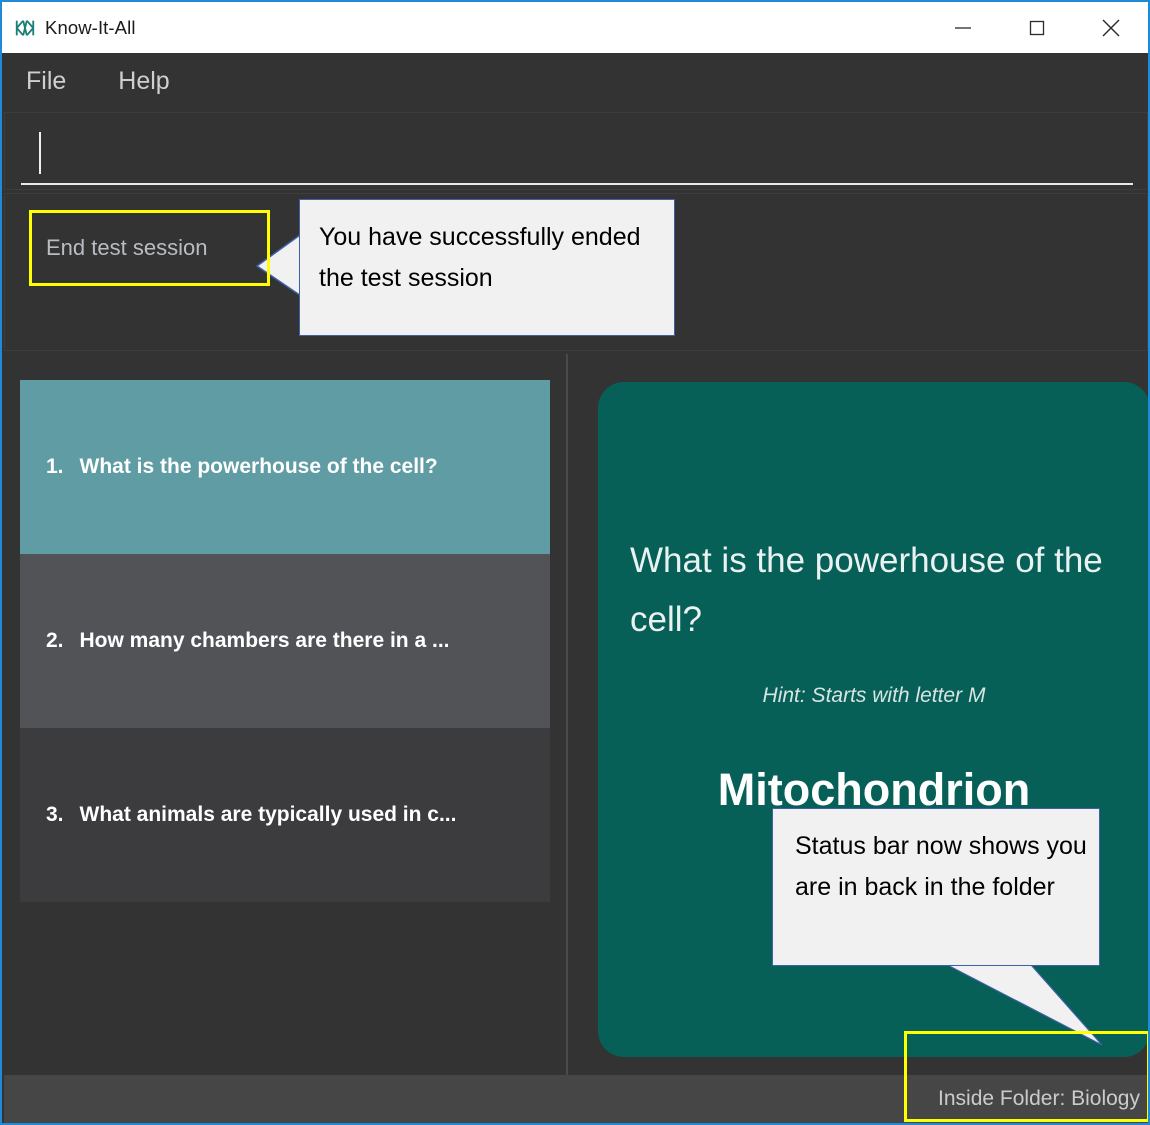  Describe the element at coordinates (575, 81) in the screenshot. I see `menu-bar: File Help` at that location.